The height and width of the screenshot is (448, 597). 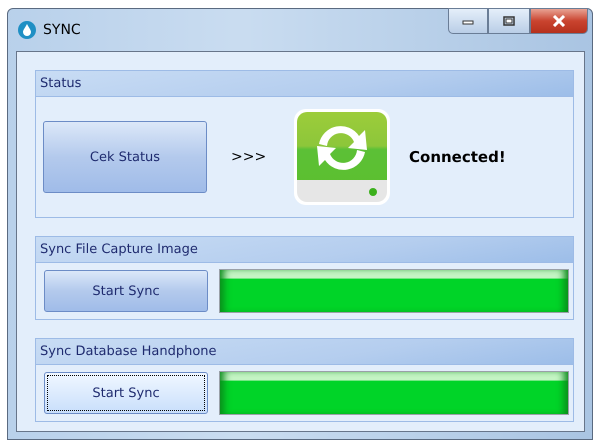 What do you see at coordinates (457, 157) in the screenshot?
I see `connection-status-text: Connected!` at bounding box center [457, 157].